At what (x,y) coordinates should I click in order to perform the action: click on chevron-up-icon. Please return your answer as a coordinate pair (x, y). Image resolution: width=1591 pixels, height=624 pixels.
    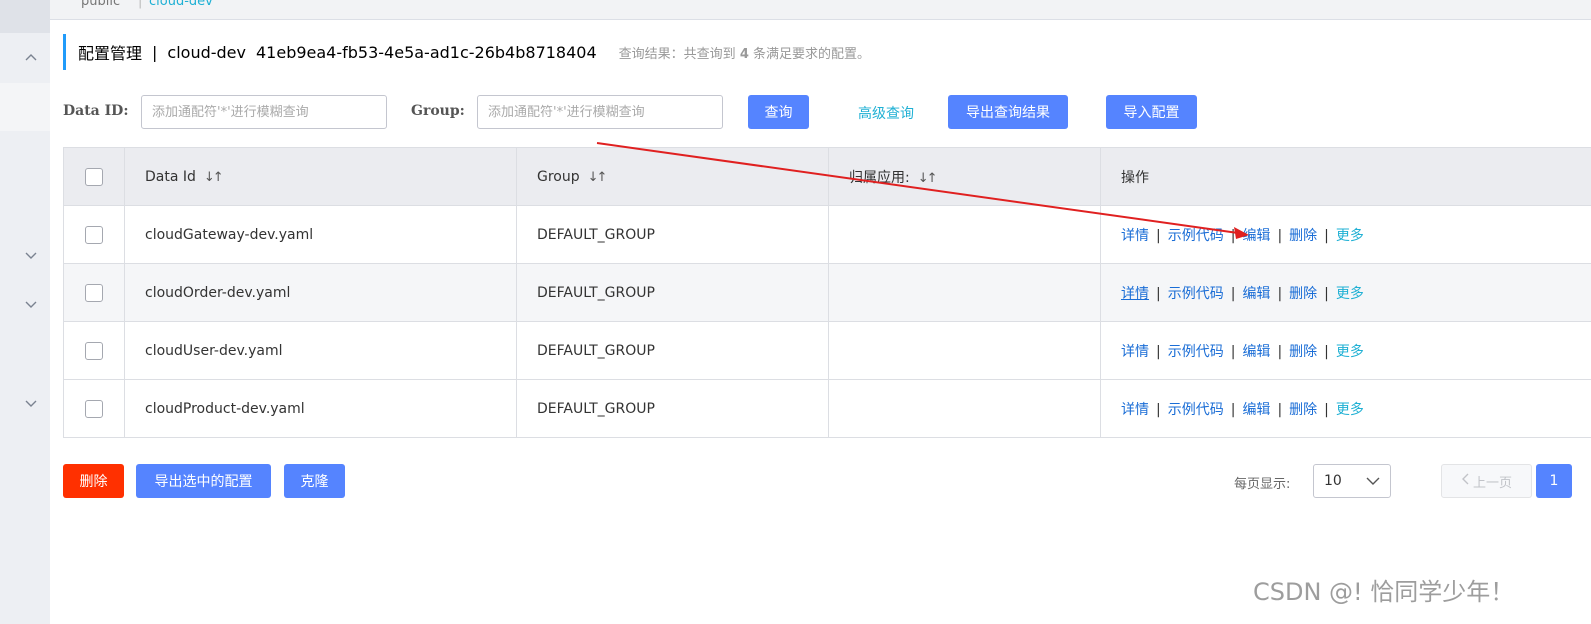
    Looking at the image, I should click on (31, 57).